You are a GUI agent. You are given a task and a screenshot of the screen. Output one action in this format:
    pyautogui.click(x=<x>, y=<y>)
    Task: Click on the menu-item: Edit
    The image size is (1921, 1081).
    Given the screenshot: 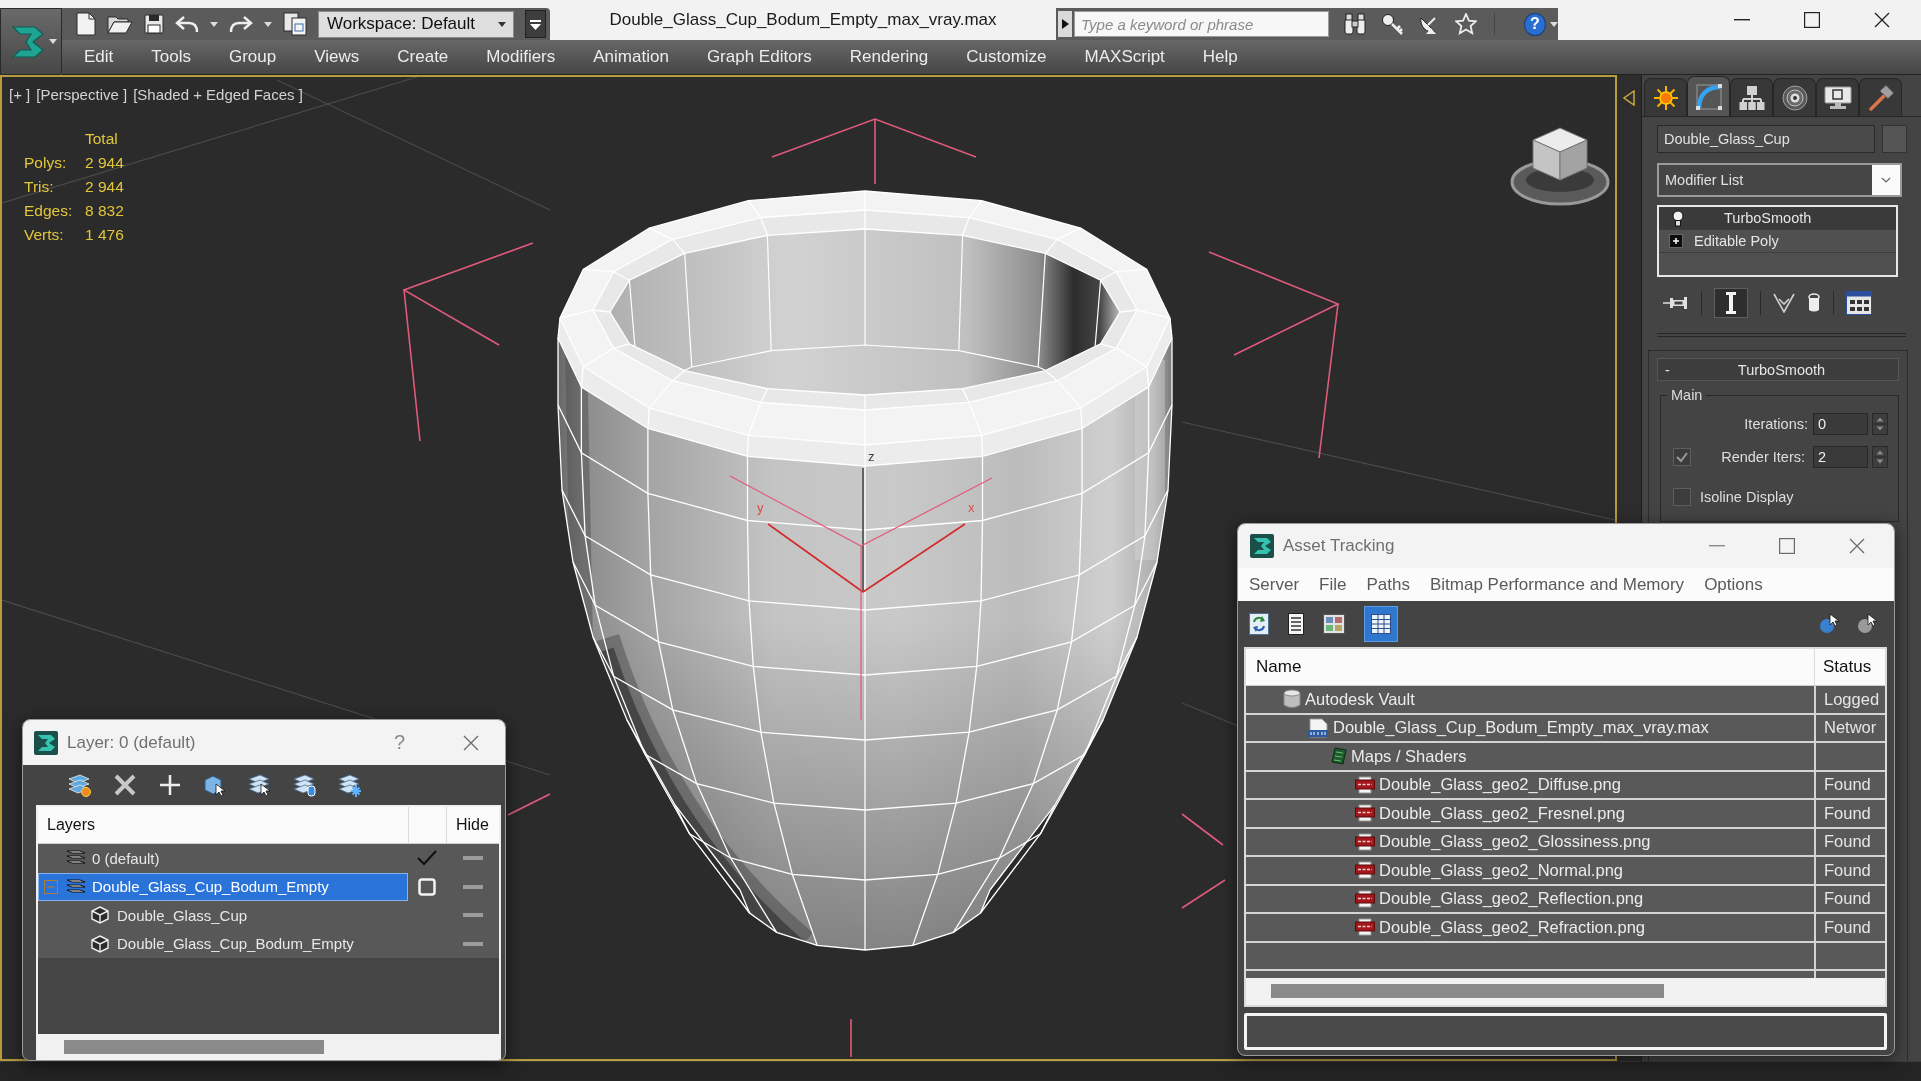 What is the action you would take?
    pyautogui.click(x=99, y=57)
    